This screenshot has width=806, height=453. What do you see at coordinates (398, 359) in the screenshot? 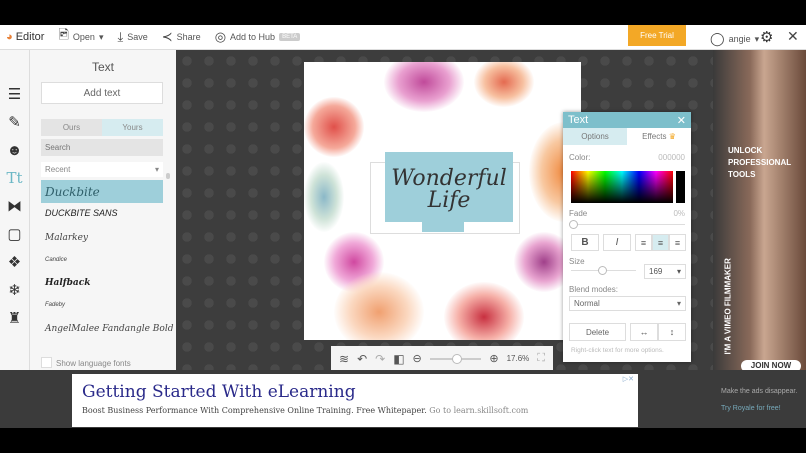
I see `compare-icon: ◧` at bounding box center [398, 359].